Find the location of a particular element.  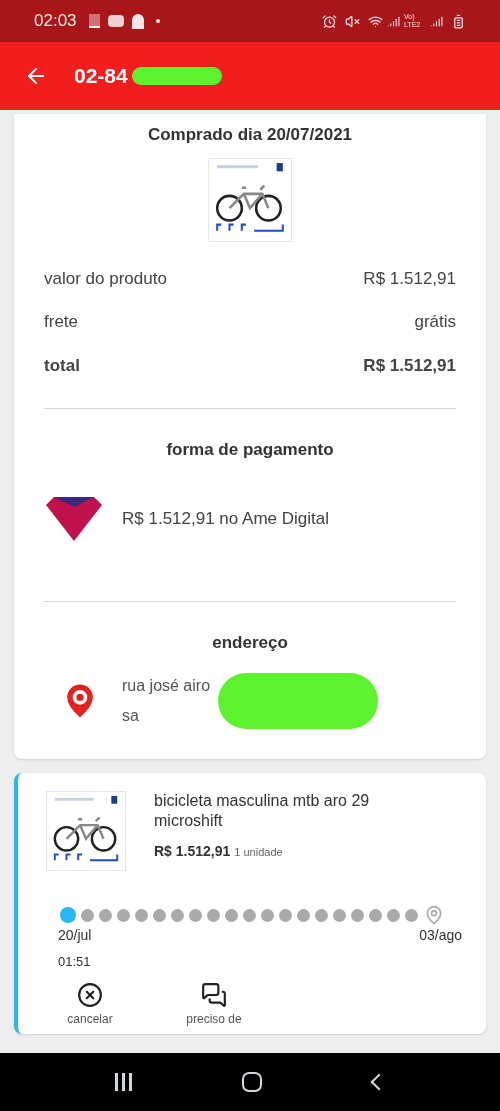

chat-bubbles-icon is located at coordinates (214, 994).